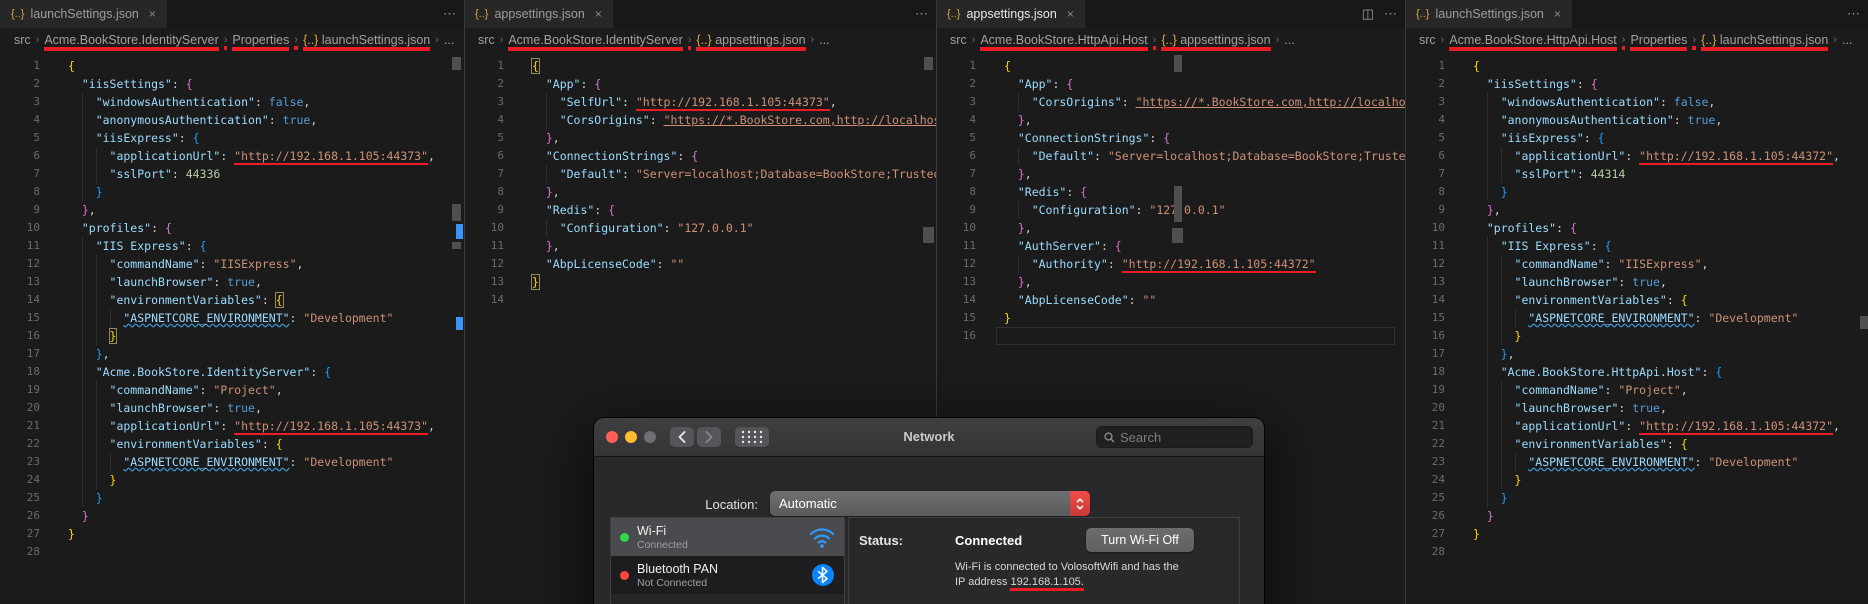 The height and width of the screenshot is (604, 1868). I want to click on turn-wifi-off-button: Turn Wi-Fi Off, so click(1140, 540).